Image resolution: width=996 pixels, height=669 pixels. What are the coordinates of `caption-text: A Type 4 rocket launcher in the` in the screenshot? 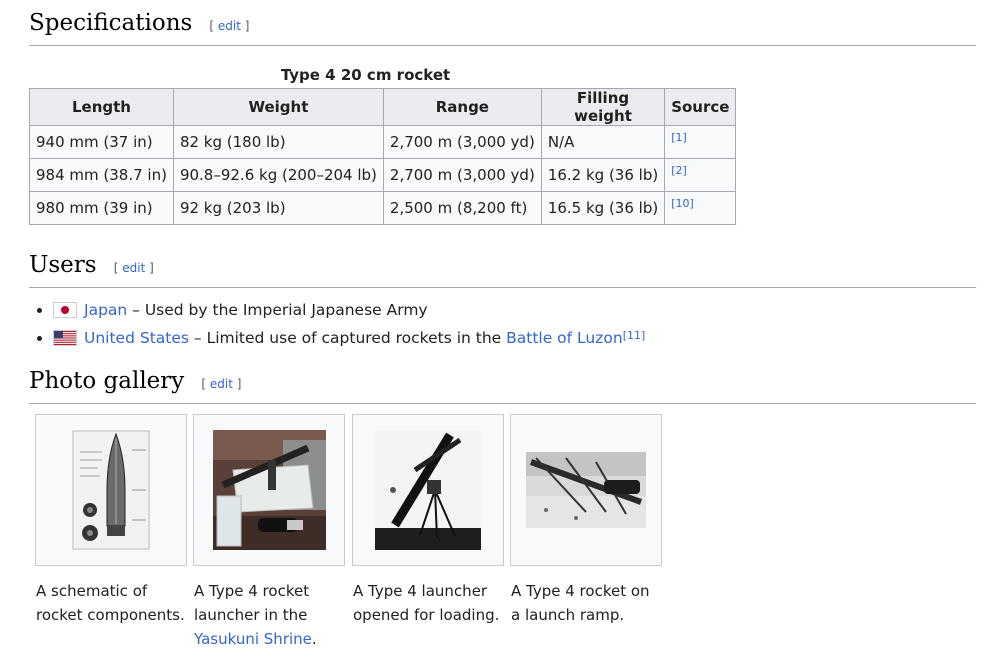 It's located at (252, 603).